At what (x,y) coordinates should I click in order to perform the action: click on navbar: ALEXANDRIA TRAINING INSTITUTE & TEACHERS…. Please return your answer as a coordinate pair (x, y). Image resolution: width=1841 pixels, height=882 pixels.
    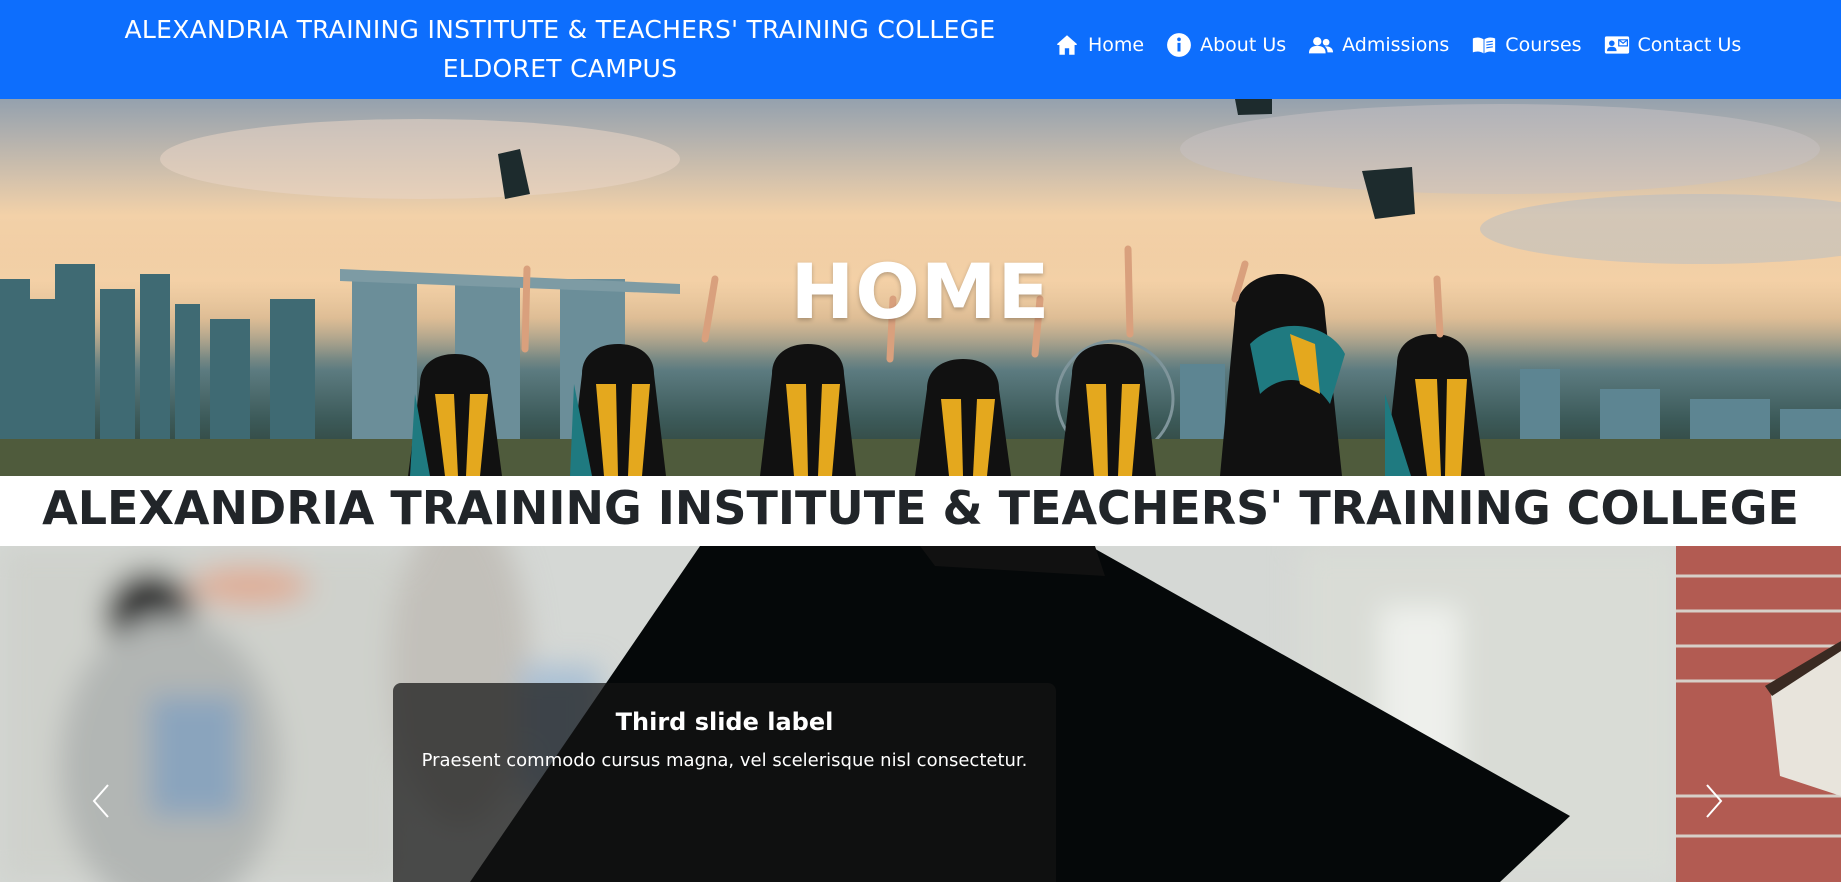
    Looking at the image, I should click on (920, 49).